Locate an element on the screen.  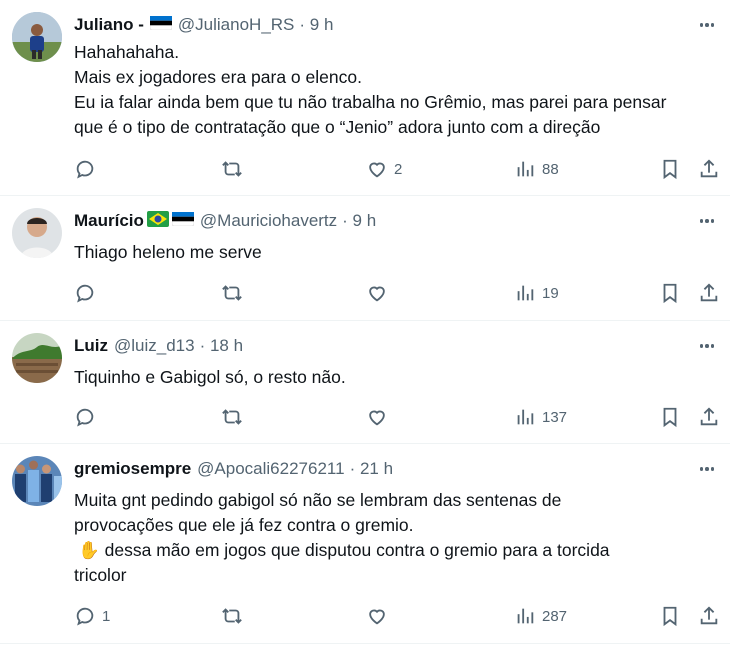
brazil-flag-icon is located at coordinates (157, 221).